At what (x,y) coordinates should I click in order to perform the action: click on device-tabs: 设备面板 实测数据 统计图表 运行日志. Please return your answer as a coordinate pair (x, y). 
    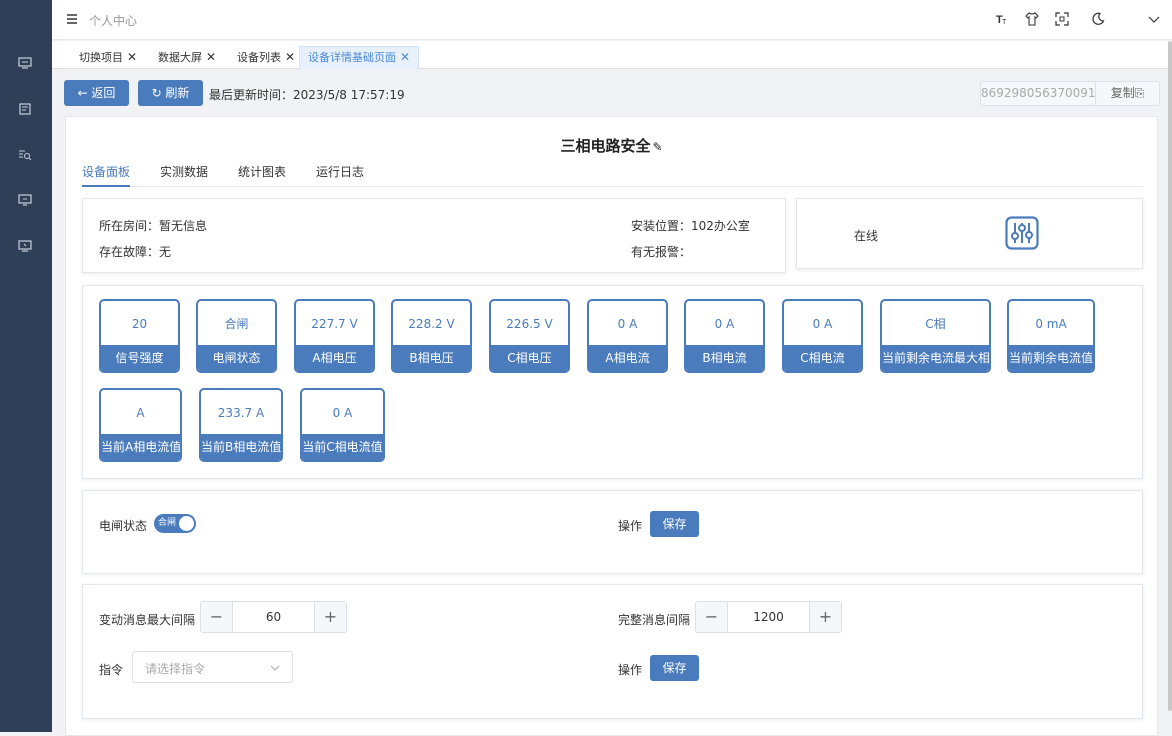
    Looking at the image, I should click on (612, 175).